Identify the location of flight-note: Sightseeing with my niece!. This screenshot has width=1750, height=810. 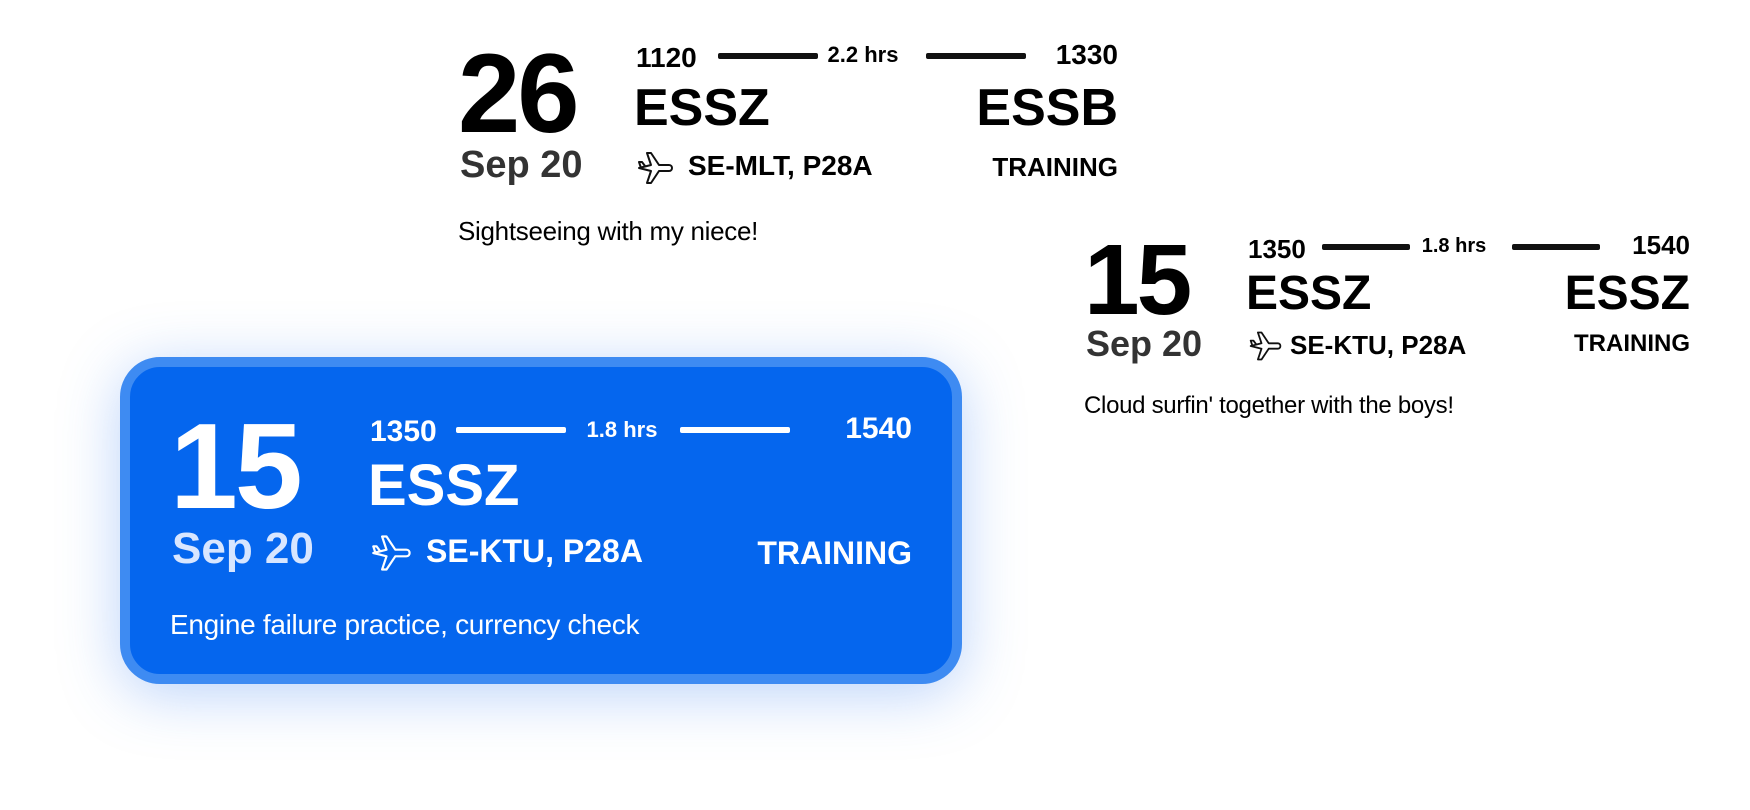
(608, 231).